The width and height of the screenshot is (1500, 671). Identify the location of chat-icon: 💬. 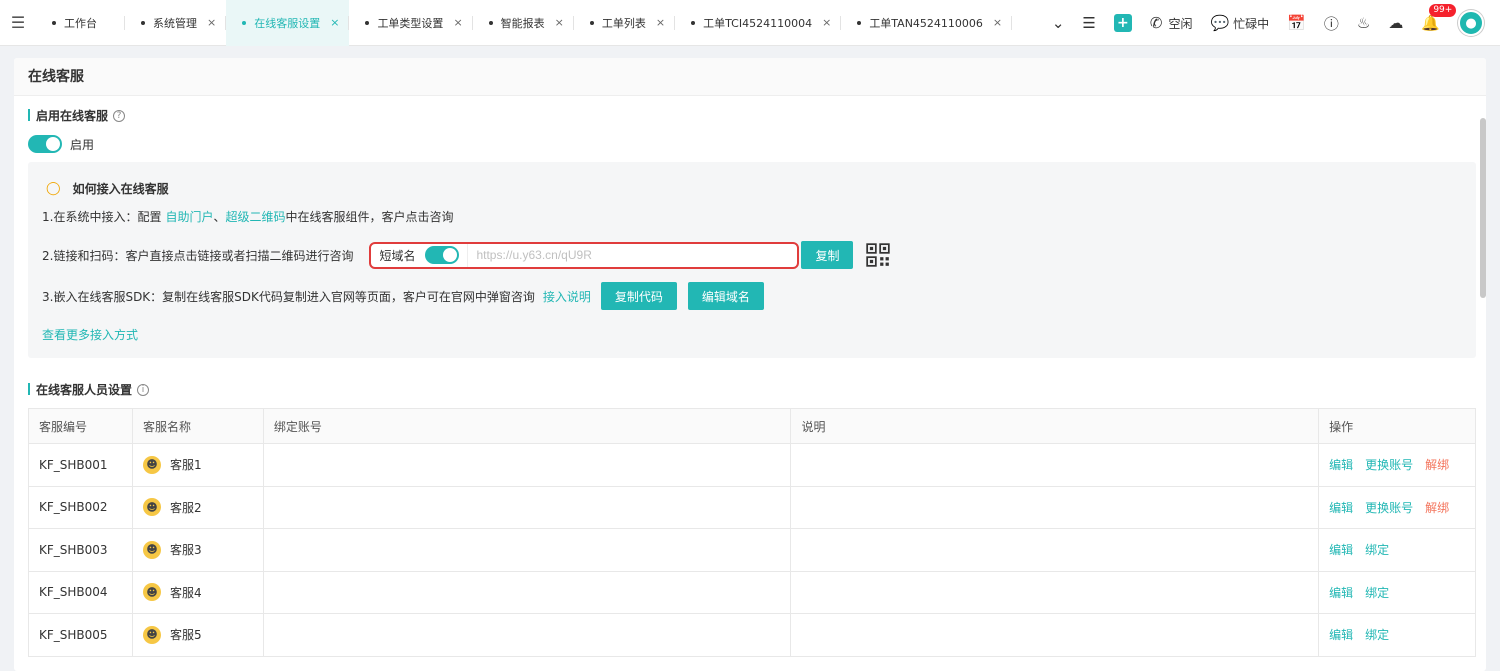
(1220, 23).